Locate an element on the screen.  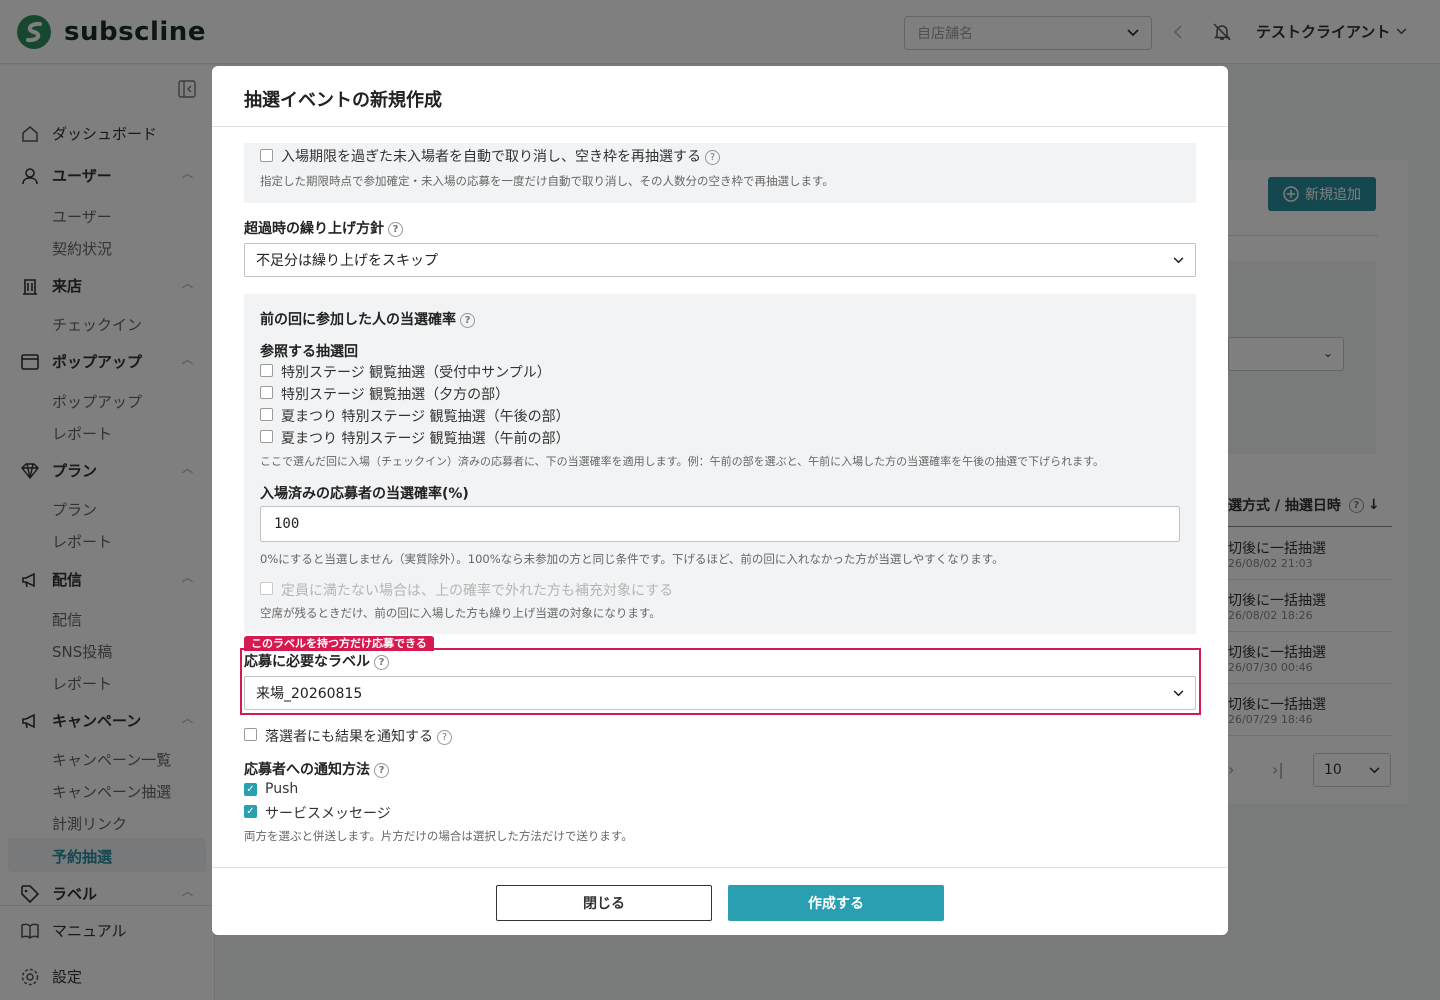
rate-input: 100 is located at coordinates (720, 524).